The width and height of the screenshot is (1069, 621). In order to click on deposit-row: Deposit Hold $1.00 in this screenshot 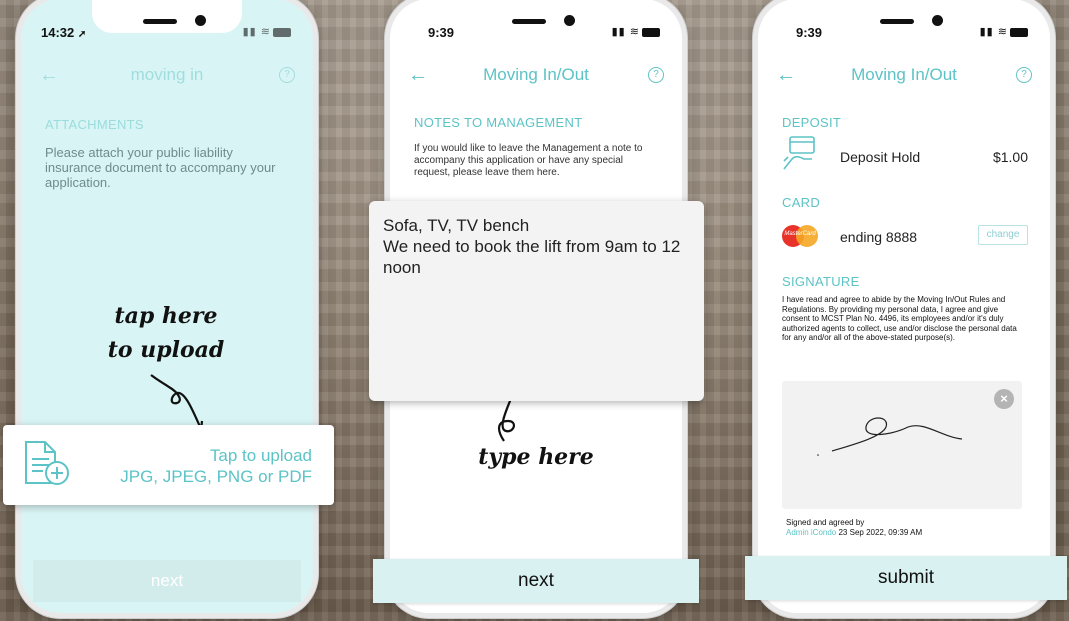, I will do `click(905, 155)`.